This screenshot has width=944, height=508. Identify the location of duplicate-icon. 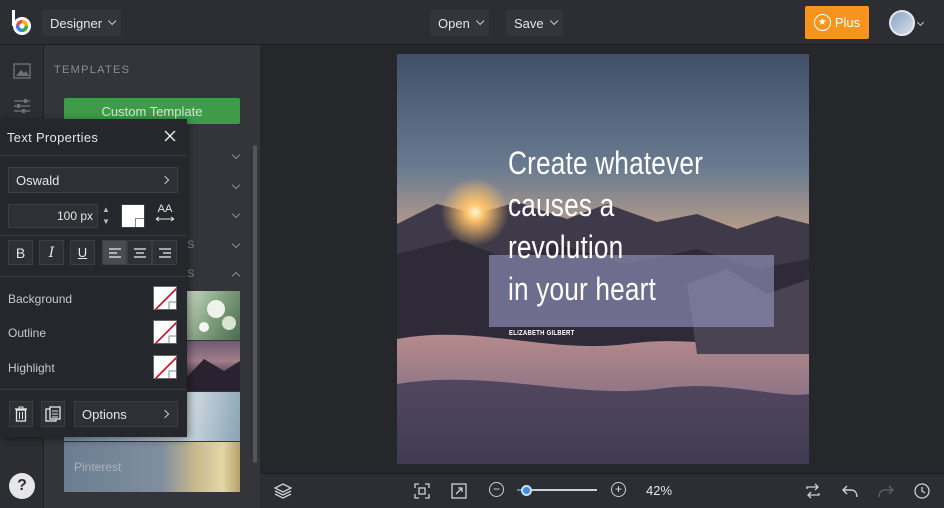
(53, 414).